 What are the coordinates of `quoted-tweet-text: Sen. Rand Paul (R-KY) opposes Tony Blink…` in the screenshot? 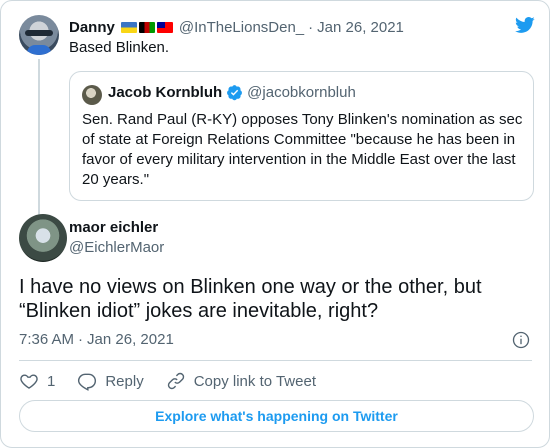 It's located at (302, 149).